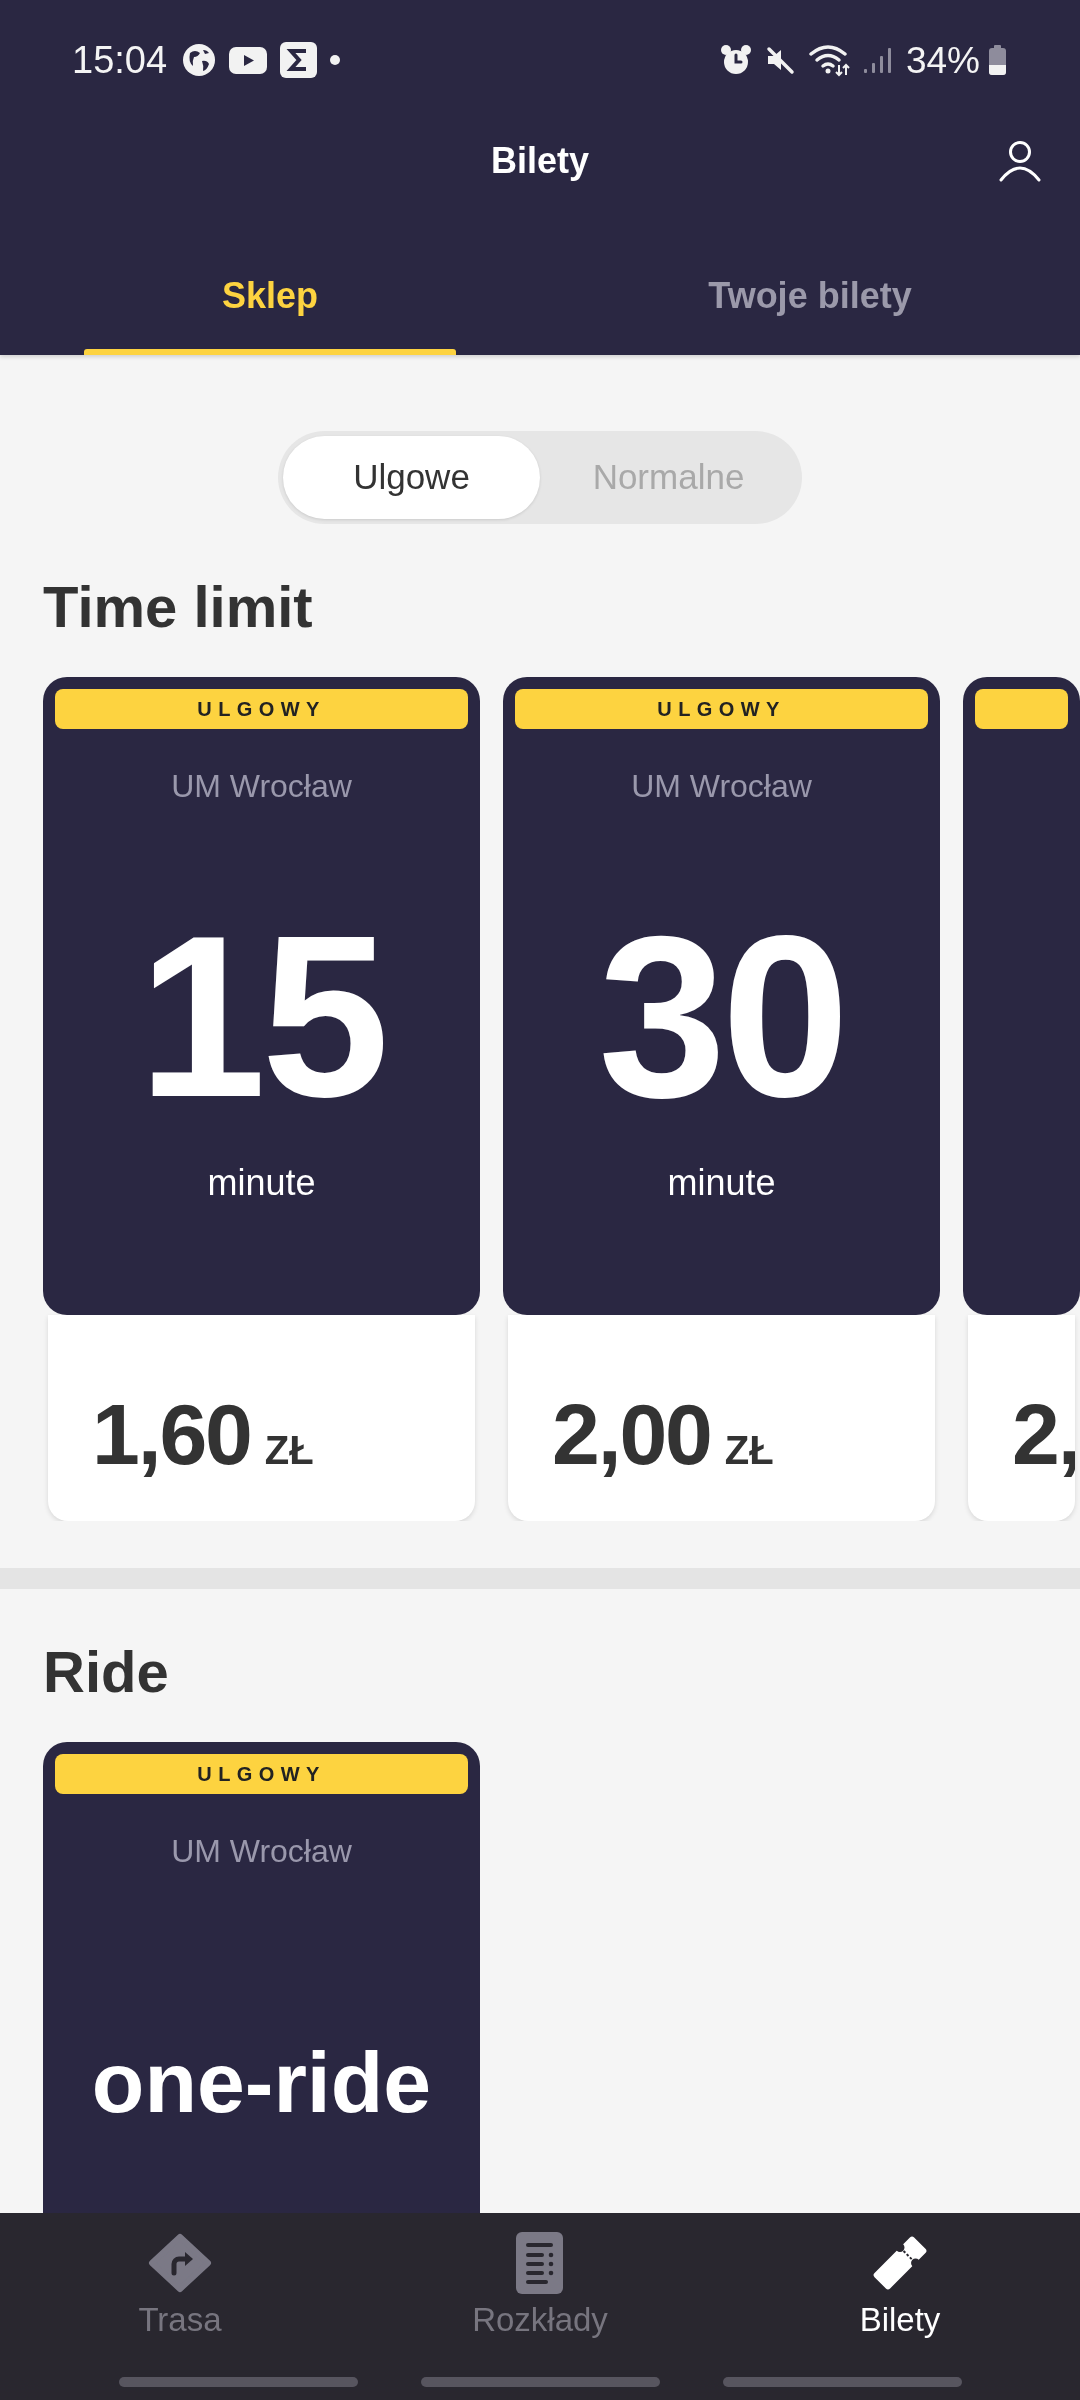  I want to click on ticket-card: ULGOWY UM Wrocław 30 minute, so click(721, 996).